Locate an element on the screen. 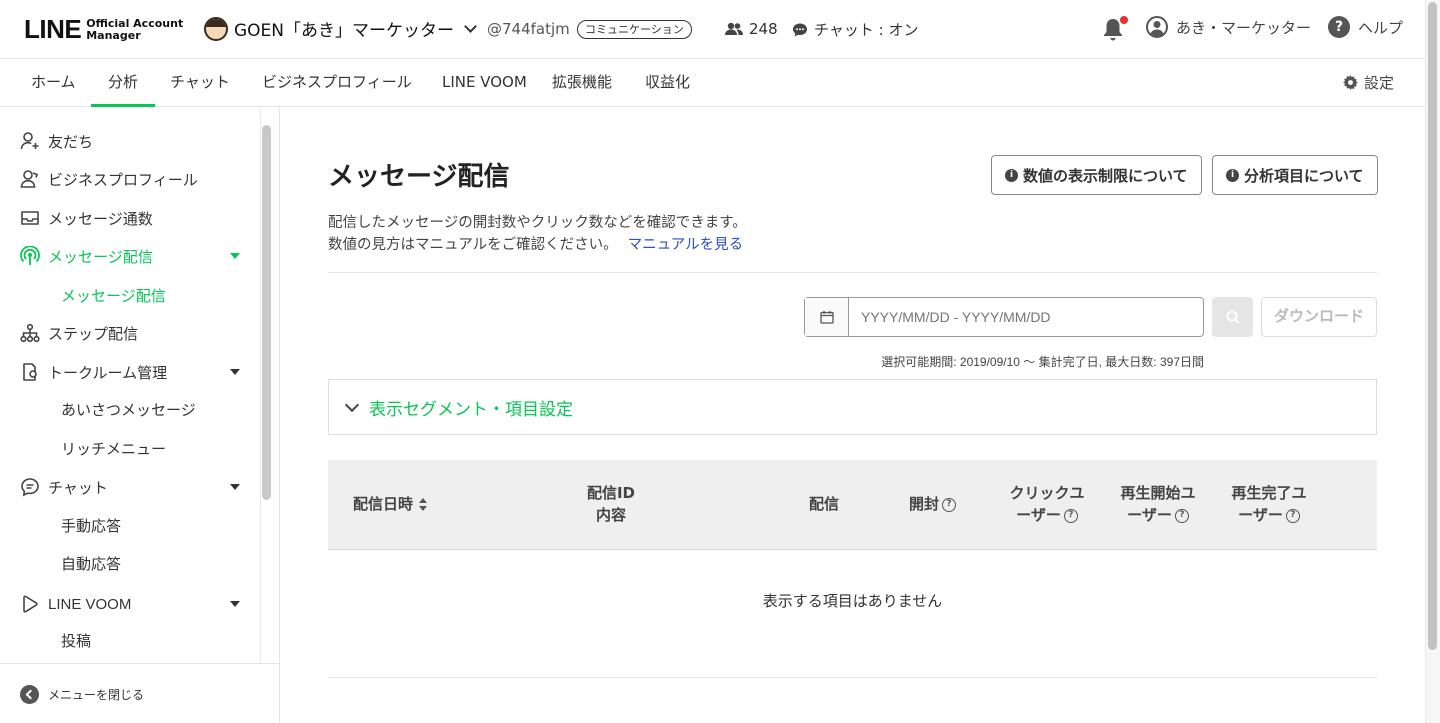  date-range-picker is located at coordinates (1004, 317).